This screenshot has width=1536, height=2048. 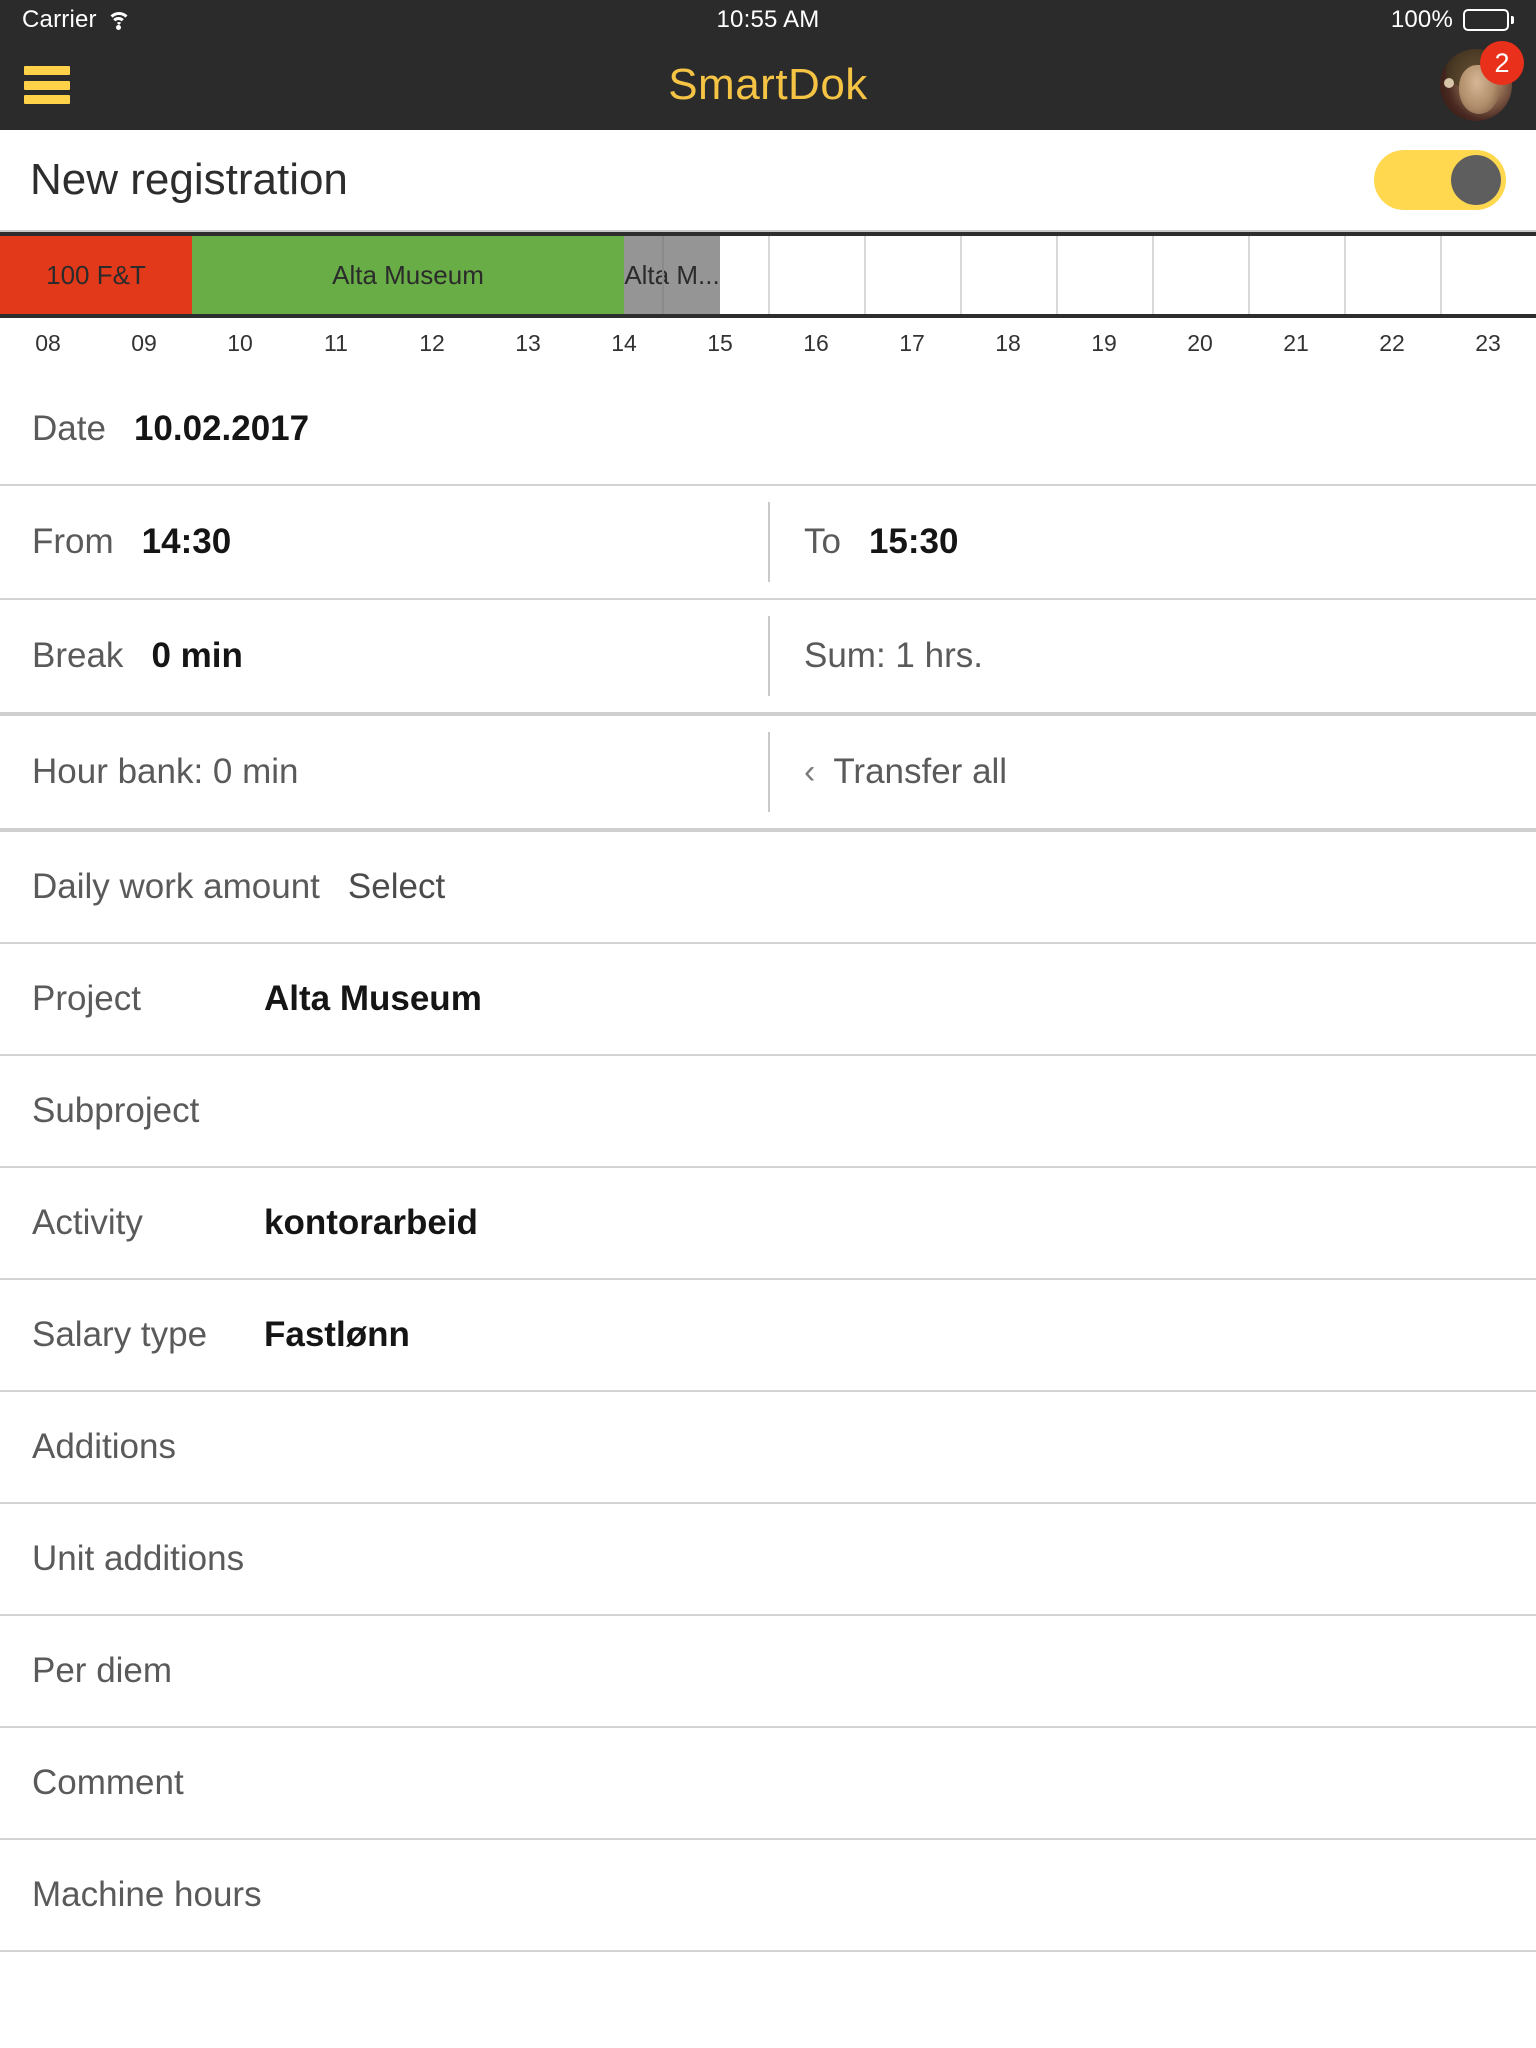 What do you see at coordinates (73, 541) in the screenshot?
I see `from-label: From` at bounding box center [73, 541].